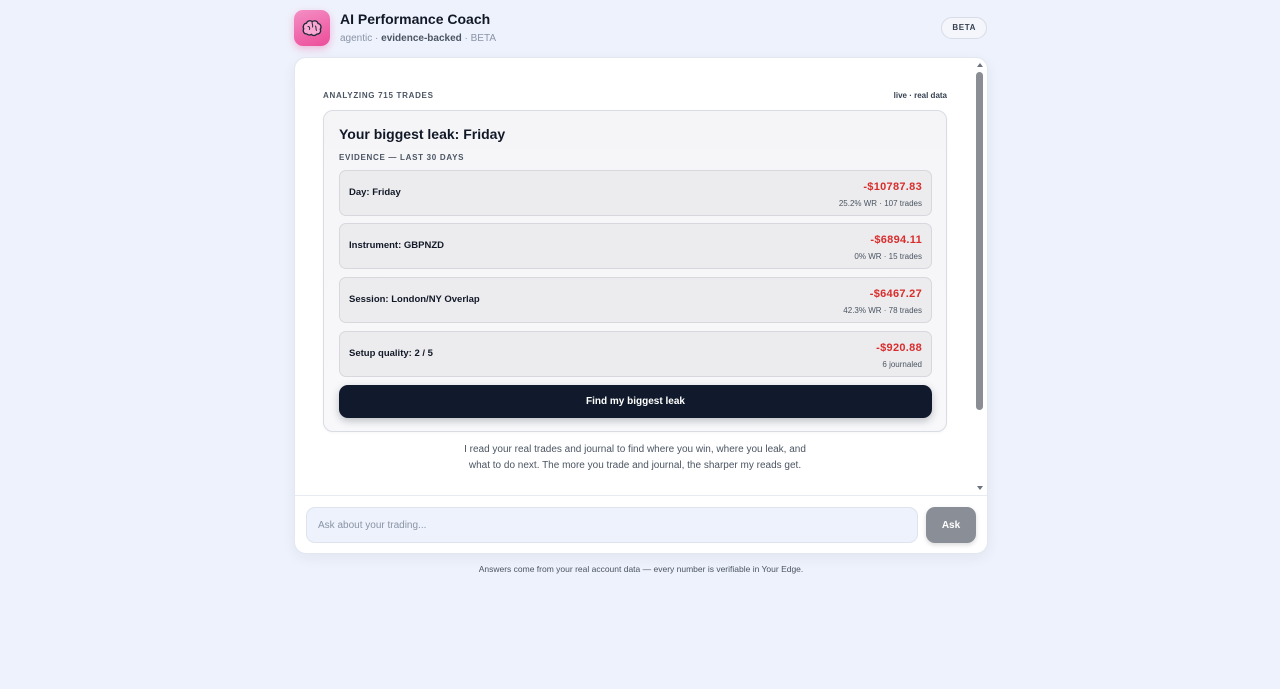 The width and height of the screenshot is (1280, 689). I want to click on scrollbar-thumb, so click(979, 241).